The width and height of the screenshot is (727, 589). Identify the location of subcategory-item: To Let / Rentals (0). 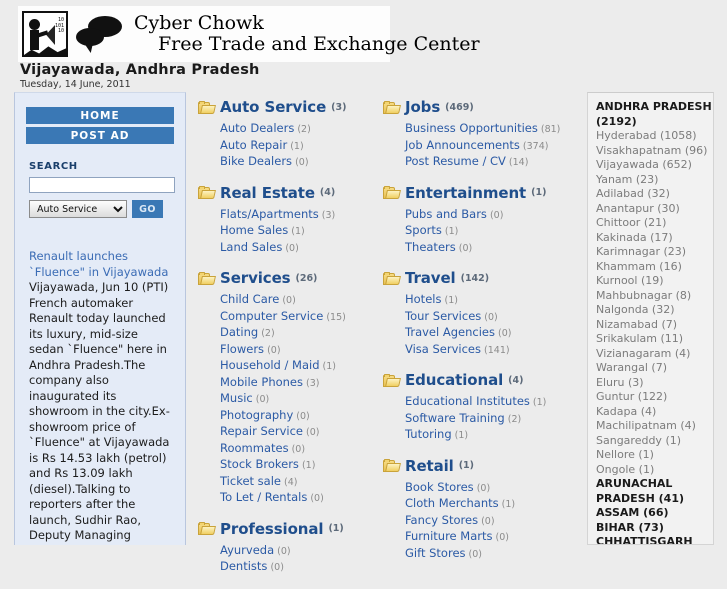
(300, 498).